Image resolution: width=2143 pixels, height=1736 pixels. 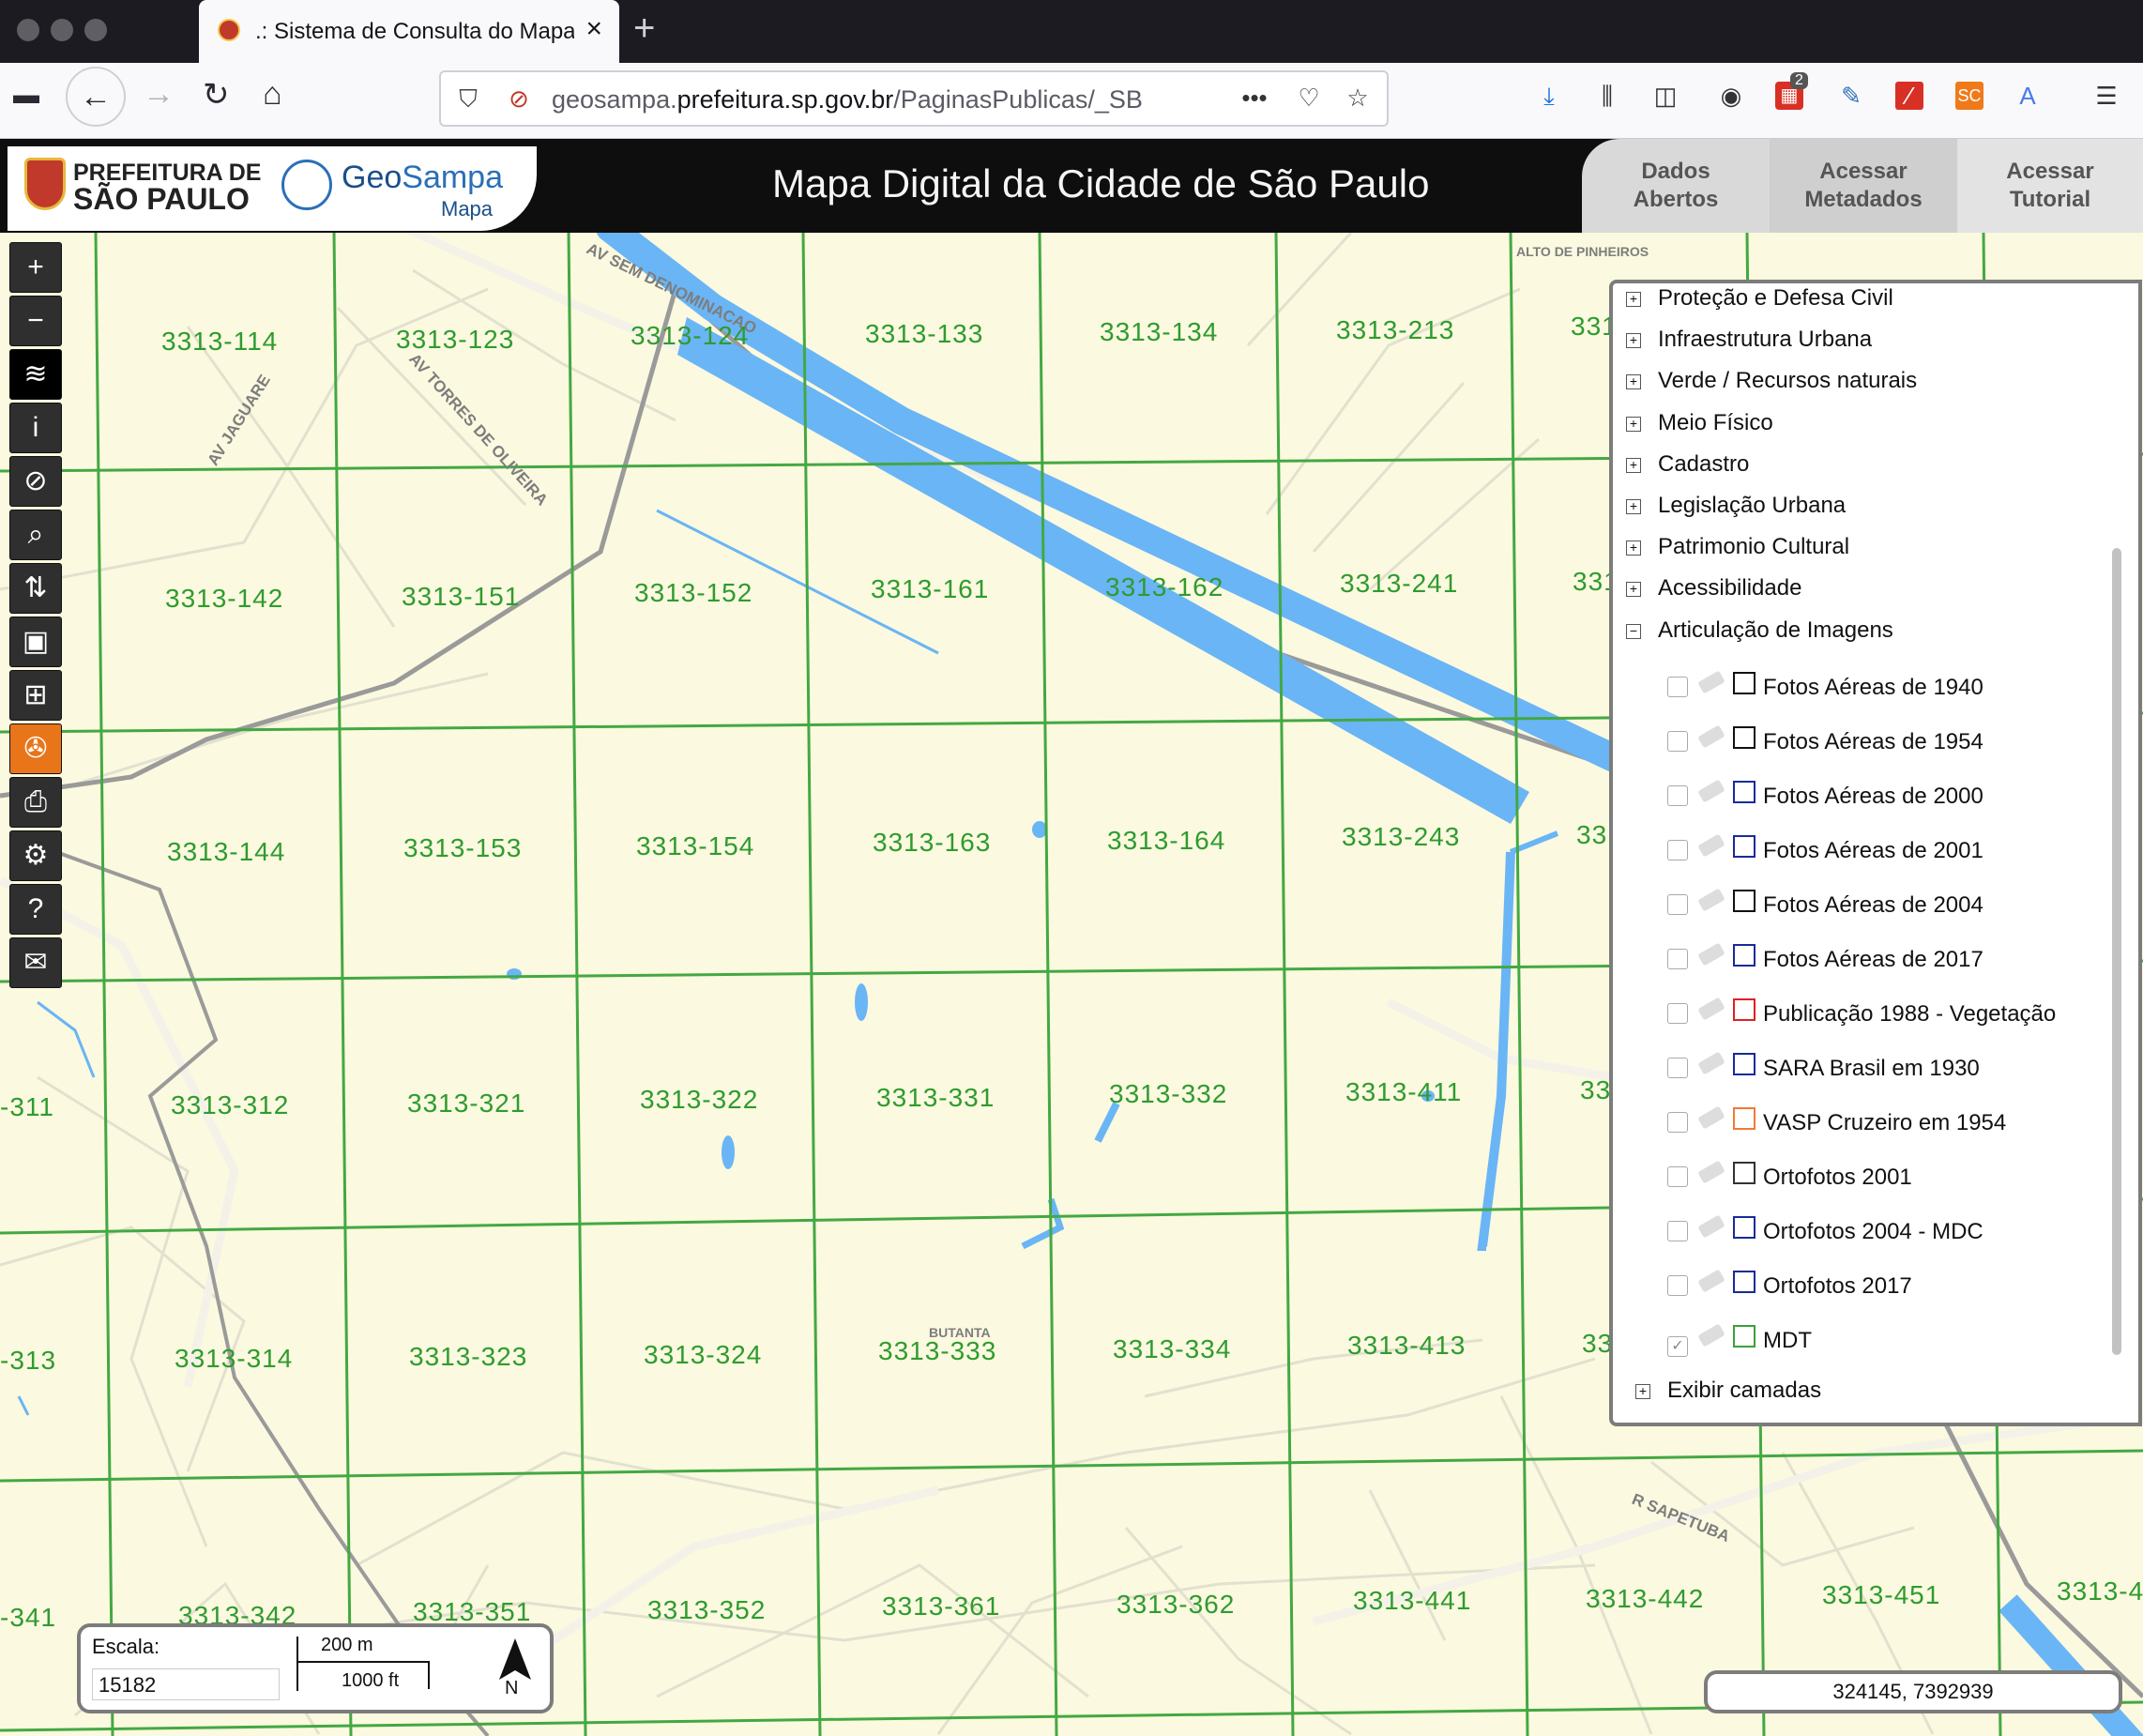 What do you see at coordinates (1549, 96) in the screenshot?
I see `downloads-icon: ⤓` at bounding box center [1549, 96].